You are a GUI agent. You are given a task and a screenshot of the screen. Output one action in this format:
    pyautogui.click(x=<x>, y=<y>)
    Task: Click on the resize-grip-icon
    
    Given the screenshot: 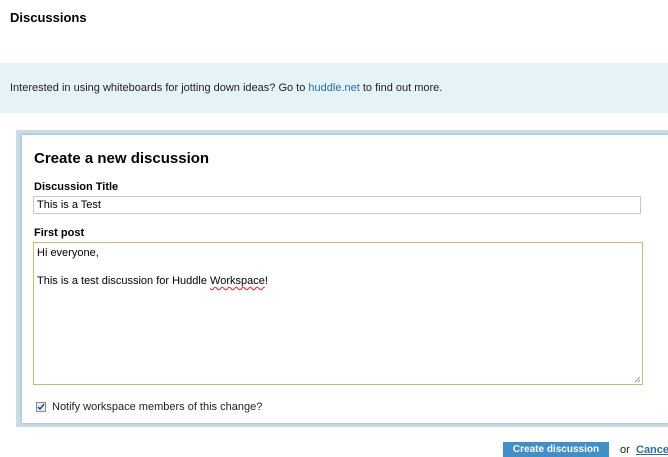 What is the action you would take?
    pyautogui.click(x=637, y=379)
    